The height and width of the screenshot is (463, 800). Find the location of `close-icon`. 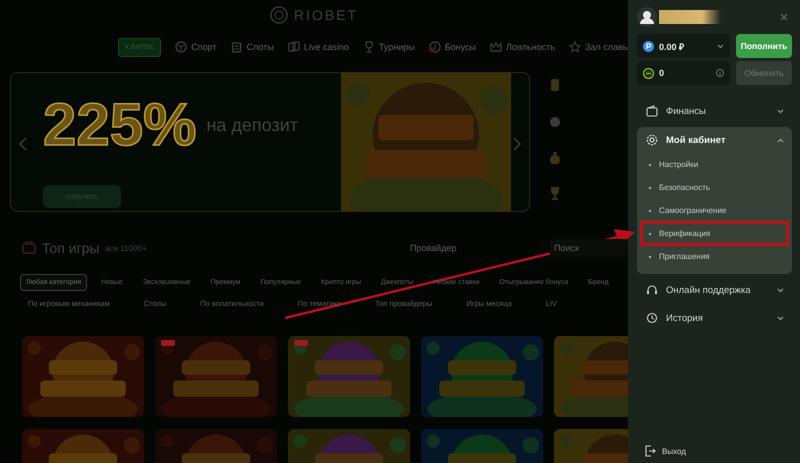

close-icon is located at coordinates (784, 17).